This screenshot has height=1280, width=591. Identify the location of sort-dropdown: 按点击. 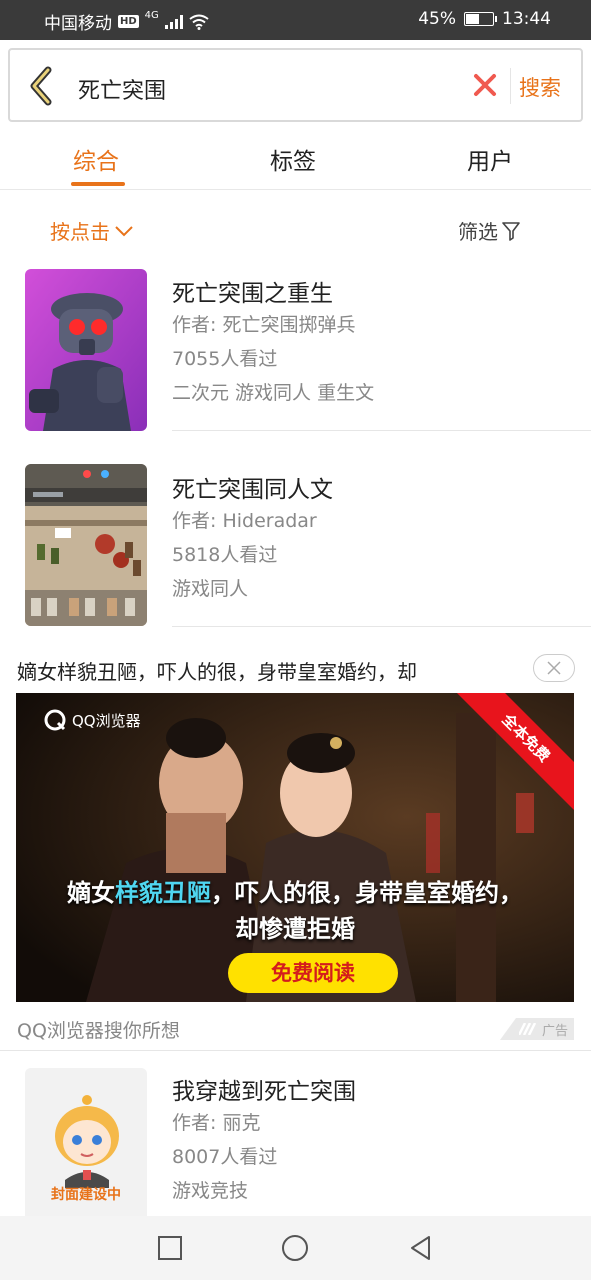
(92, 230).